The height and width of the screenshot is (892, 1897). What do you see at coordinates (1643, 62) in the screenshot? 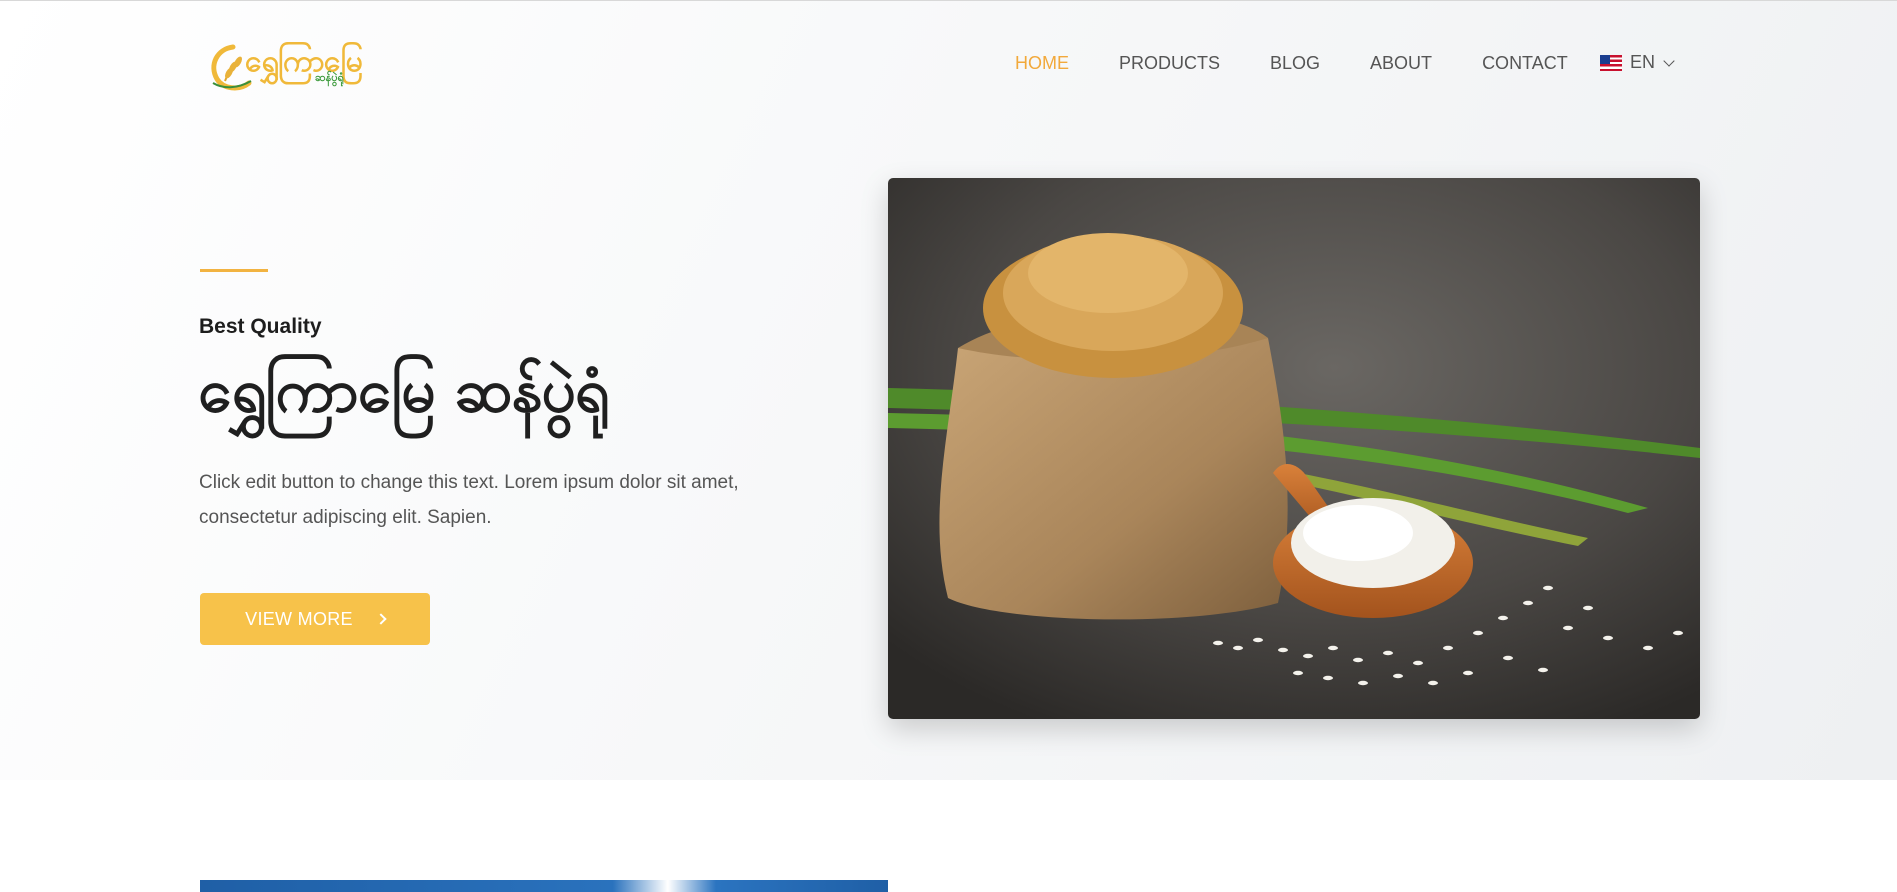
I see `language-label: EN` at bounding box center [1643, 62].